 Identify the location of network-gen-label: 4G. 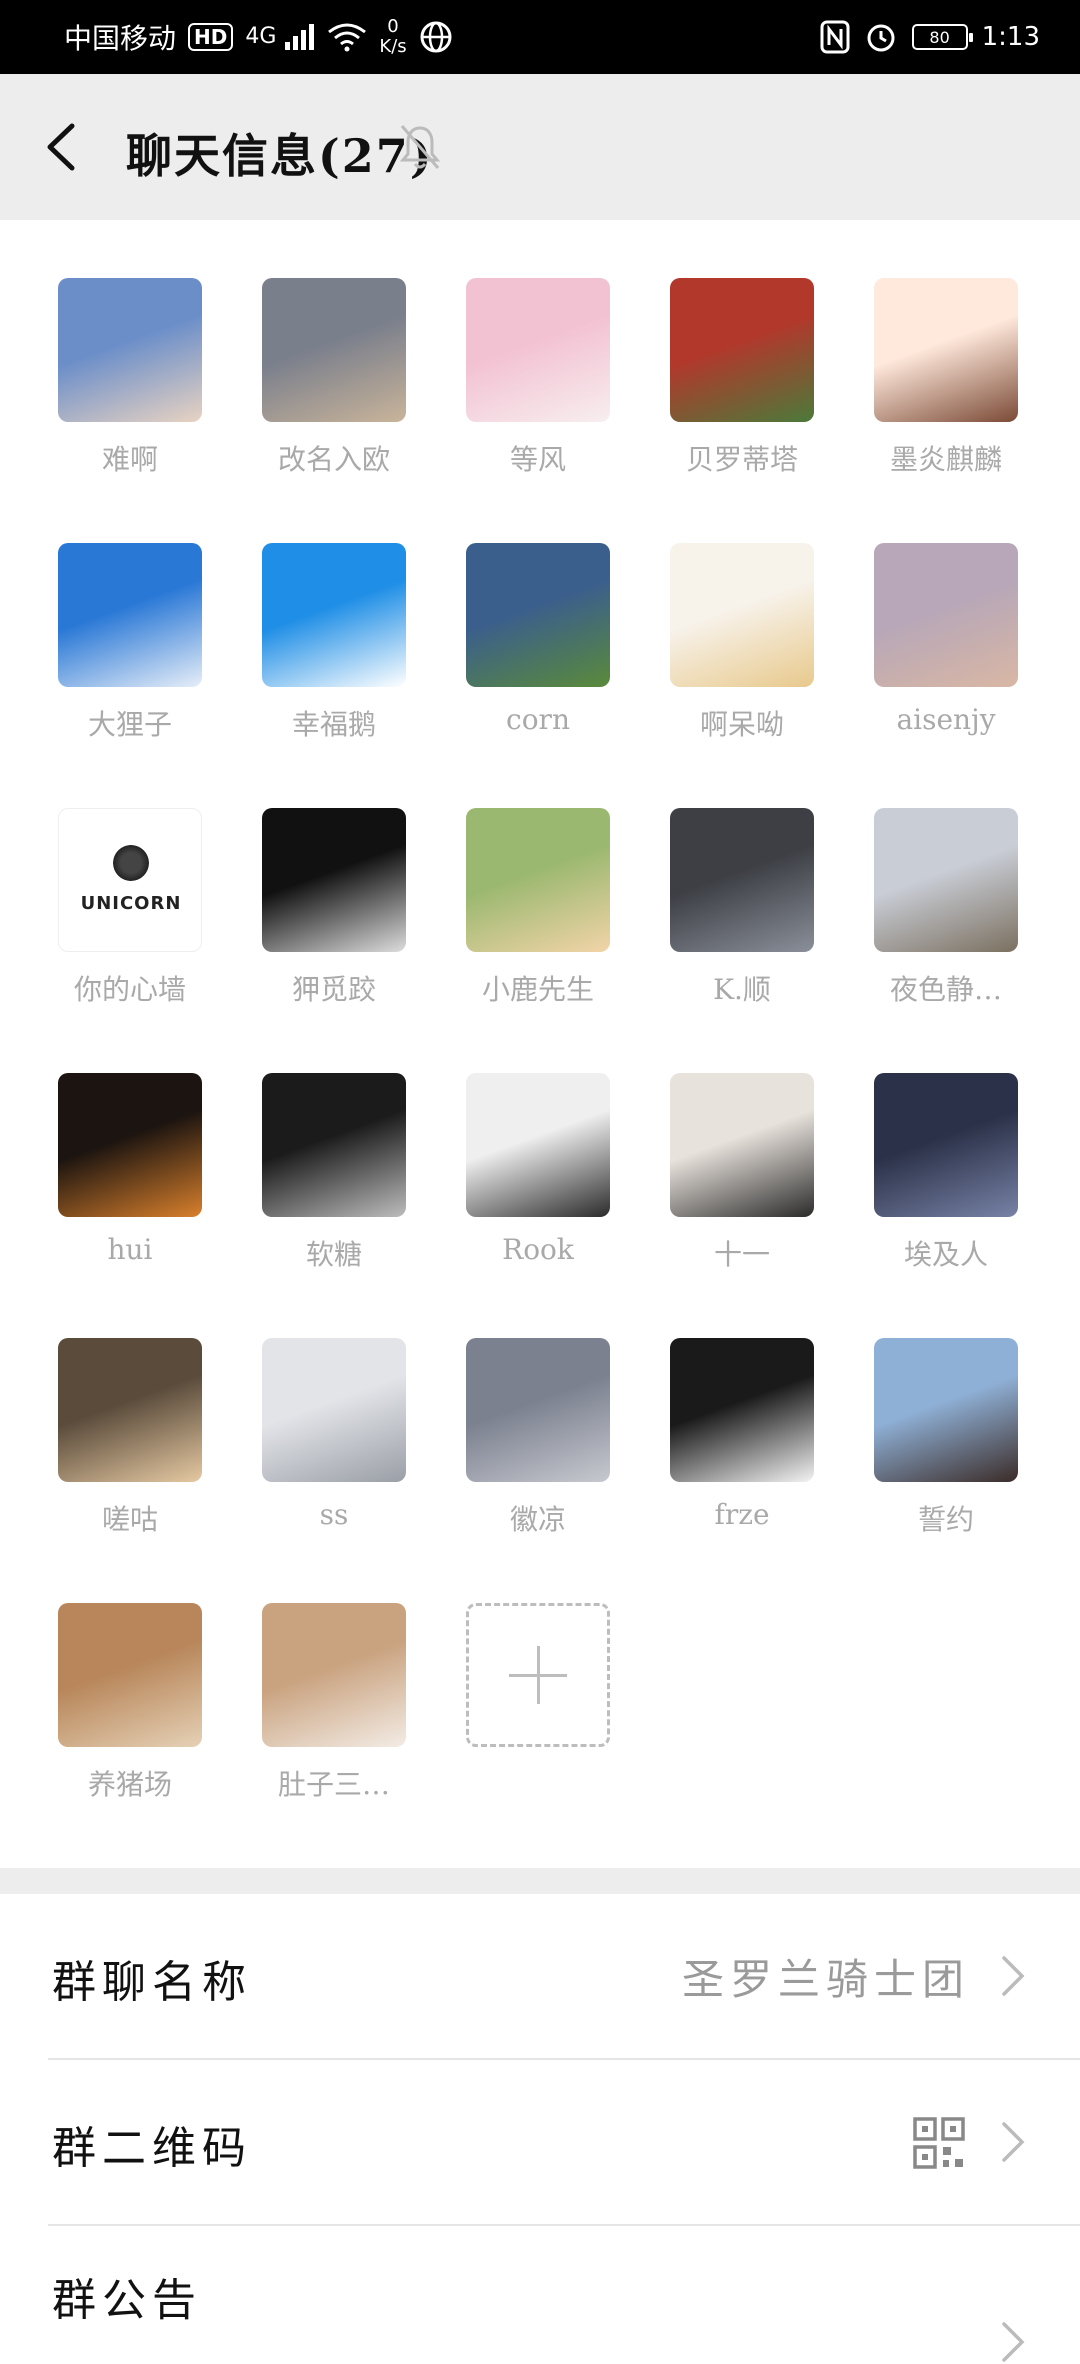
(261, 36).